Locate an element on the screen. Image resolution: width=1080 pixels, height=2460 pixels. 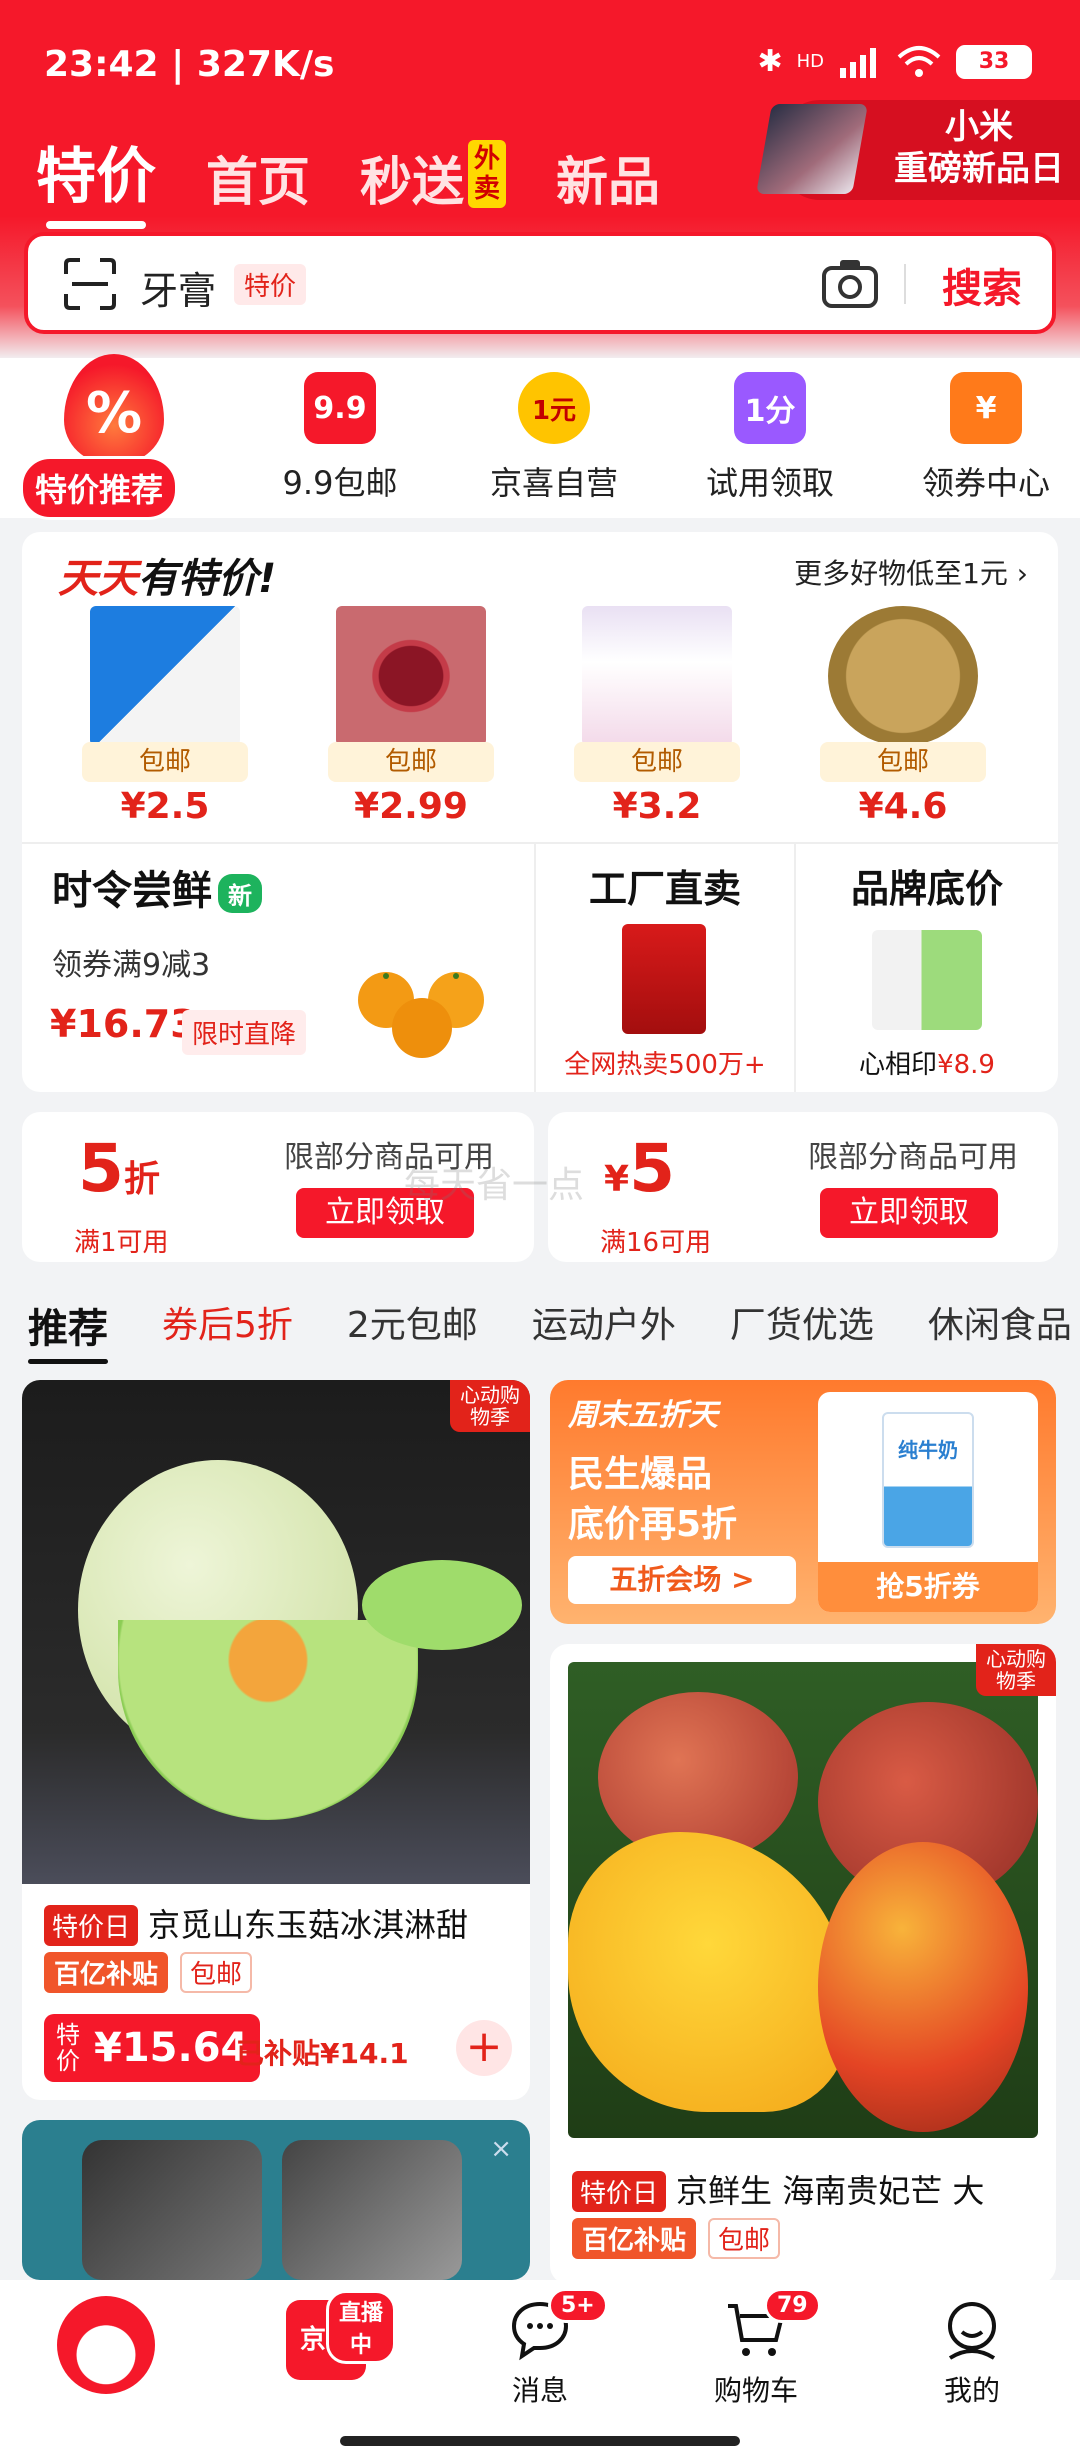
promo-text: 小米 重磅新品日 is located at coordinates (979, 148).